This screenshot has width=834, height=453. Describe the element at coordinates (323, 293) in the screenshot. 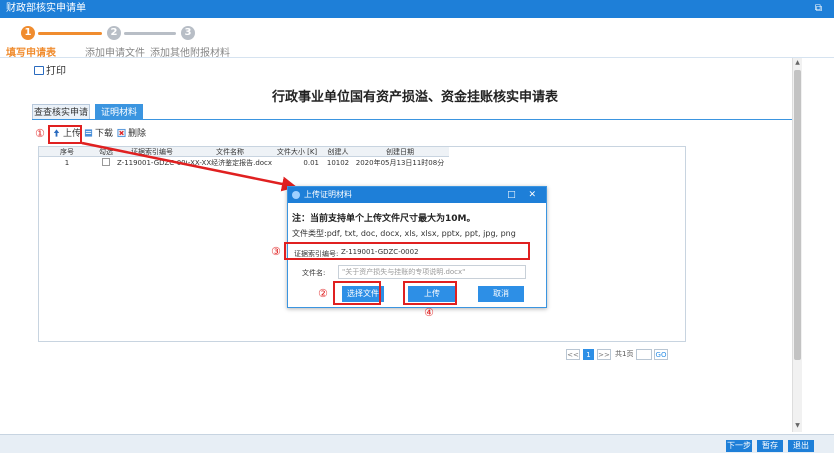

I see `annotation-2: ②` at that location.